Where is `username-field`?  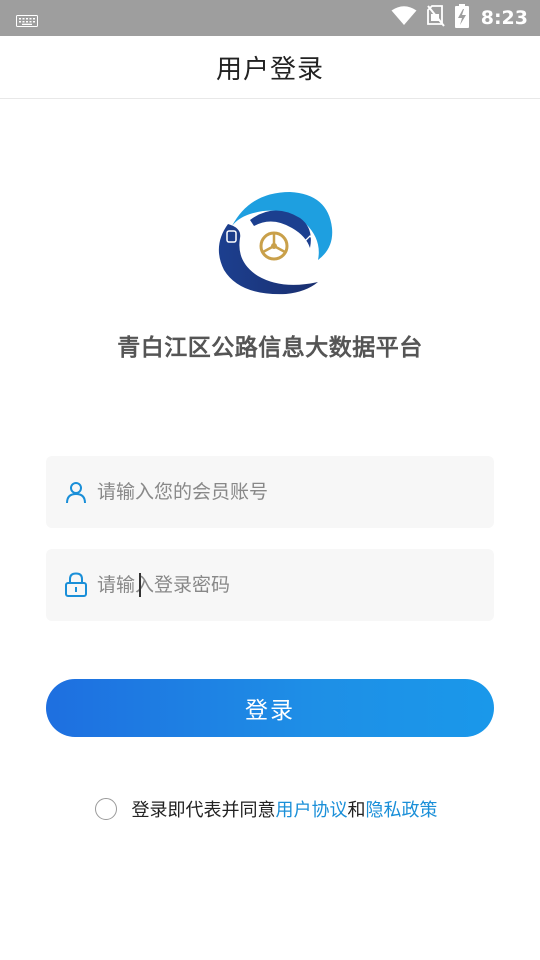 username-field is located at coordinates (270, 492).